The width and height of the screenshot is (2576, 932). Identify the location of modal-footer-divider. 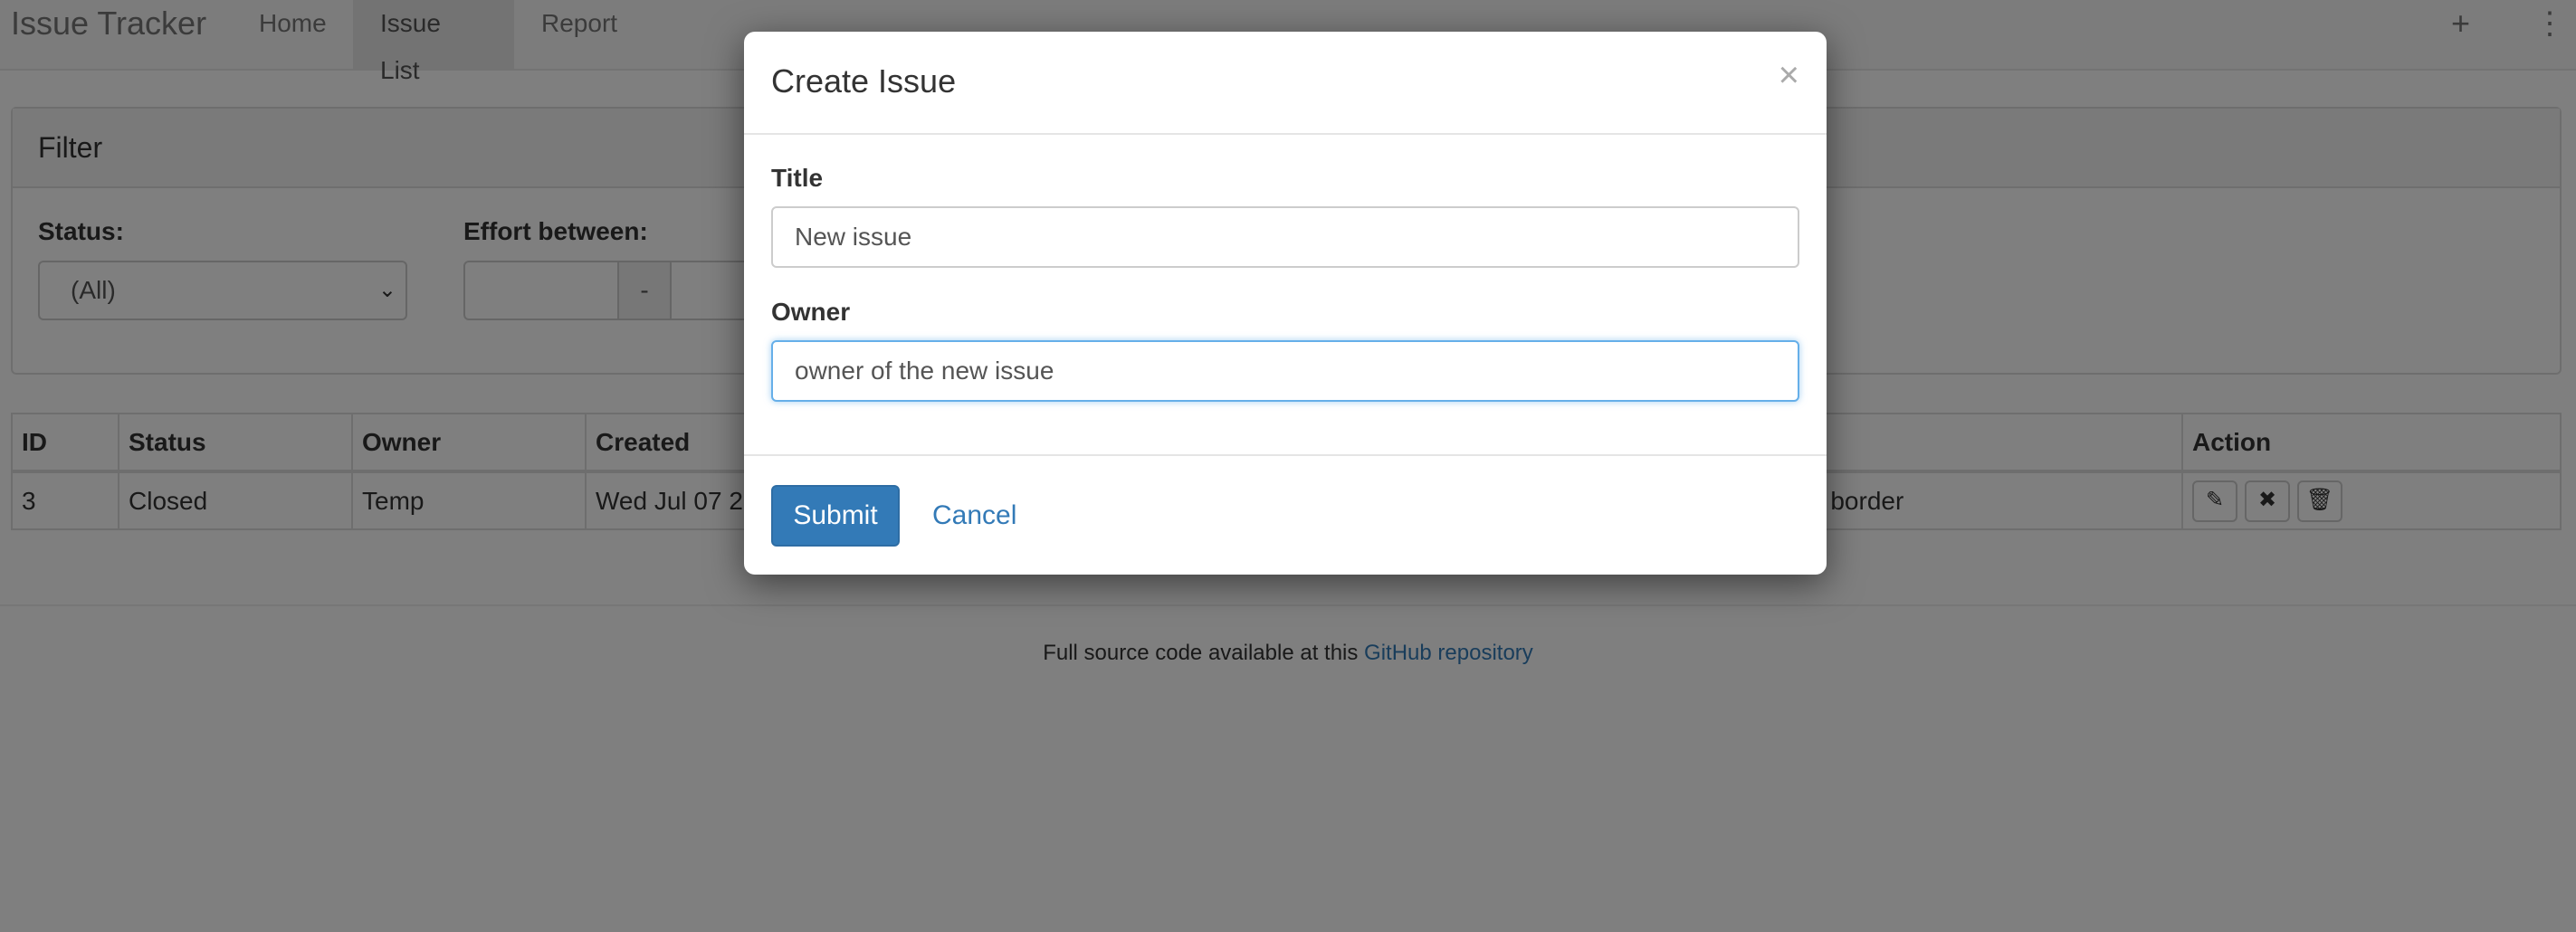
(1285, 455).